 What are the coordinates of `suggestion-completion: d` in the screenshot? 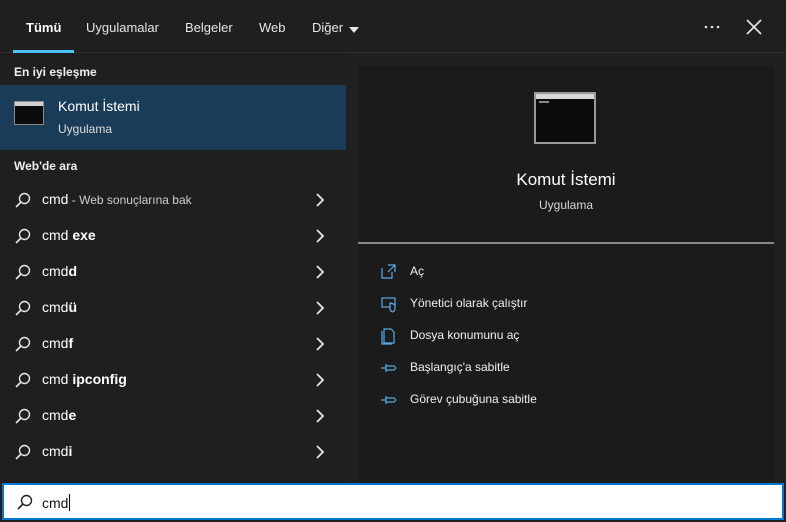 It's located at (73, 271).